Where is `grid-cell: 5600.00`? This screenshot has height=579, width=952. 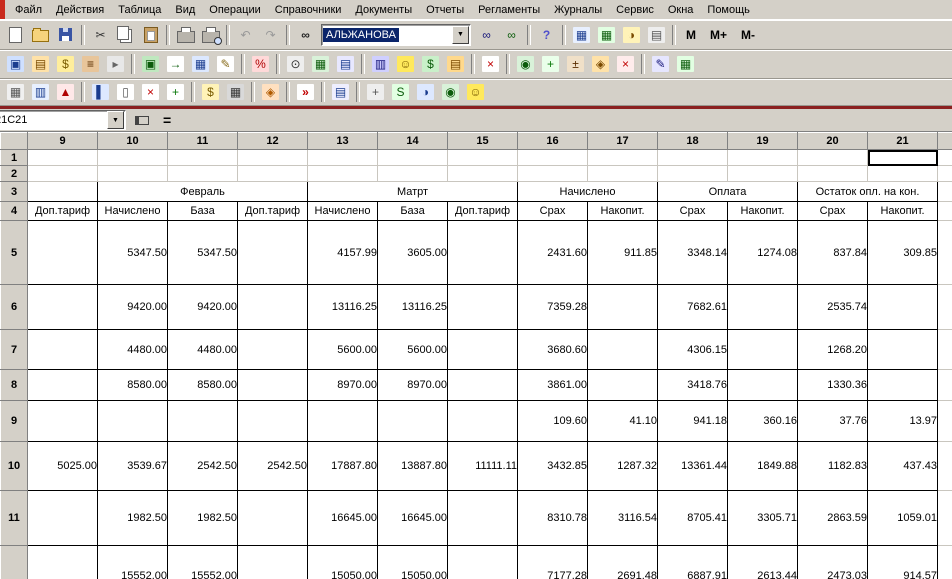 grid-cell: 5600.00 is located at coordinates (342, 349).